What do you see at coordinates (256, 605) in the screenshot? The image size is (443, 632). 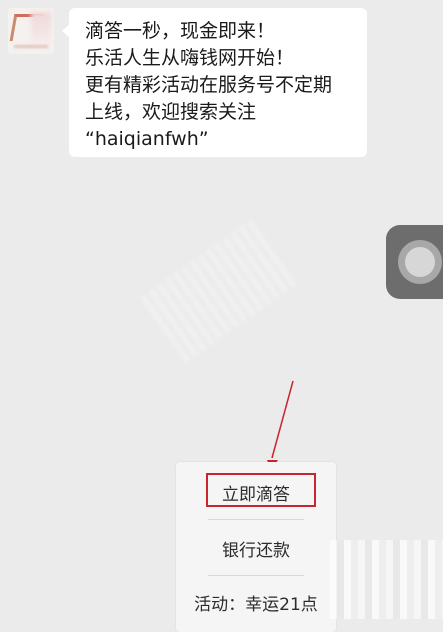 I see `menu-item-lucky-21: 活动：幸运21点` at bounding box center [256, 605].